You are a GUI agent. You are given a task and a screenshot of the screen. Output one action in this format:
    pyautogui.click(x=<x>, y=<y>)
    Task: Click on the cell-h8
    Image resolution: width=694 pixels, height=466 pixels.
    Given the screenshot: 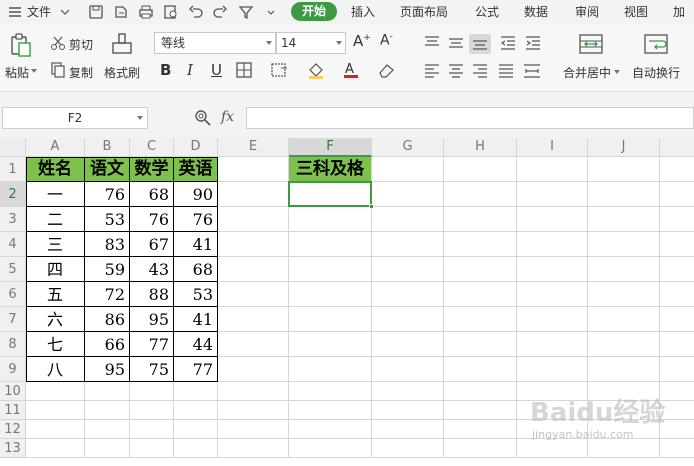 What is the action you would take?
    pyautogui.click(x=480, y=344)
    